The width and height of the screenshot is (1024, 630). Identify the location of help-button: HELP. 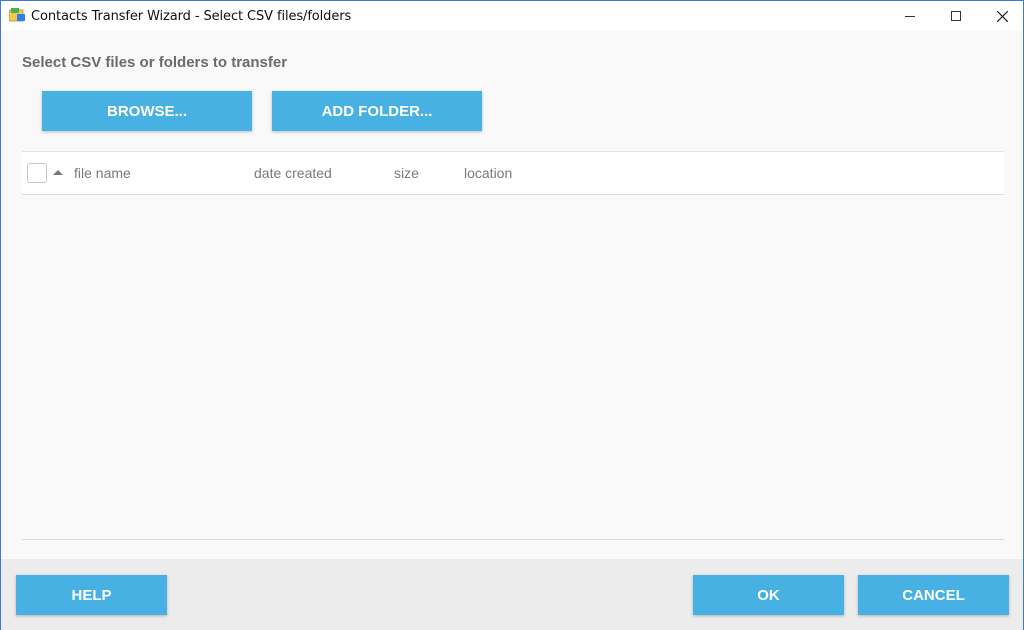
(91, 595).